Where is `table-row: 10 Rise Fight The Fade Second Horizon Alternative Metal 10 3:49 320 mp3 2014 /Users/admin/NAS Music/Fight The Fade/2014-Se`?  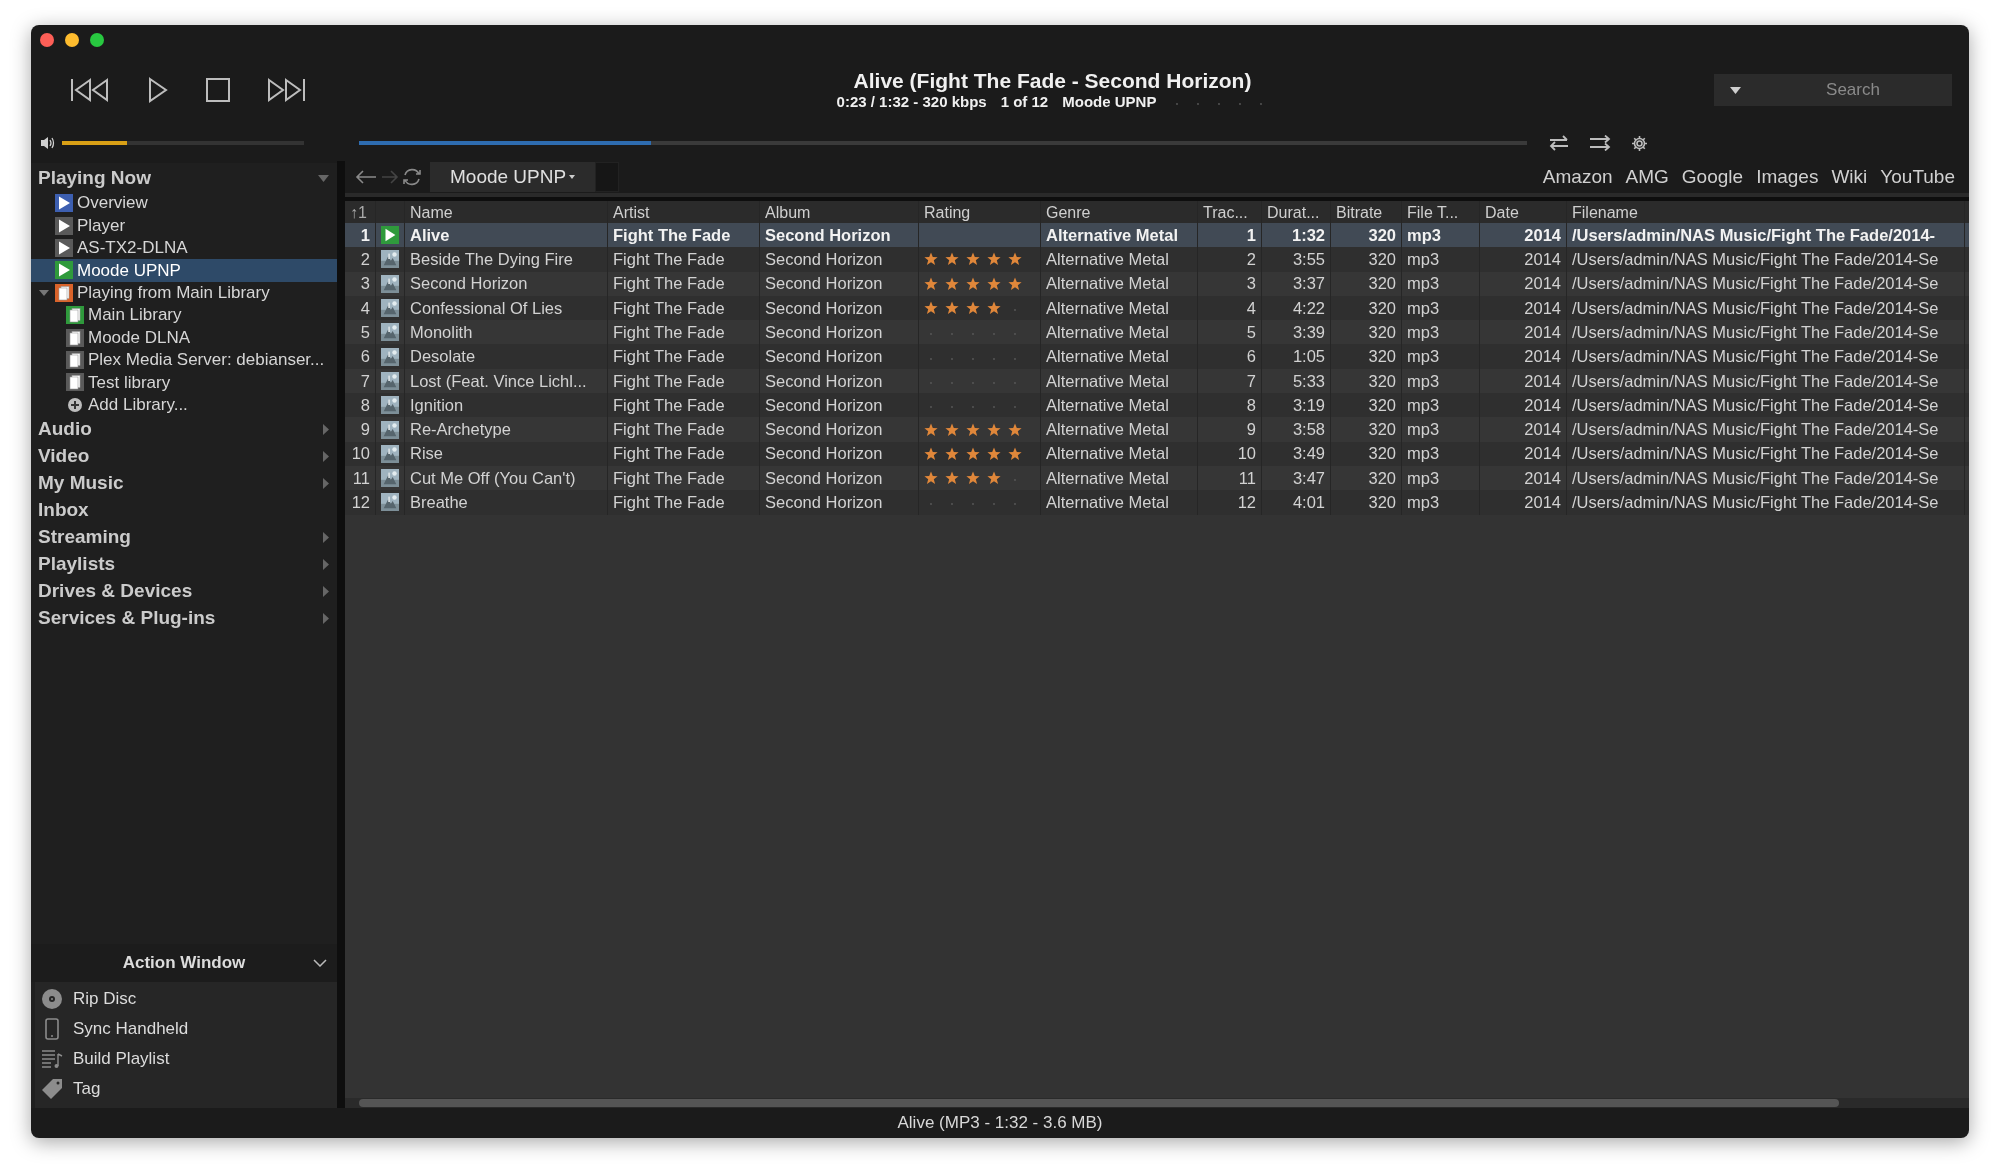 table-row: 10 Rise Fight The Fade Second Horizon Alternative Metal 10 3:49 320 mp3 2014 /Users/admin/NAS Music/Fight The Fade/2014-Se is located at coordinates (1157, 453).